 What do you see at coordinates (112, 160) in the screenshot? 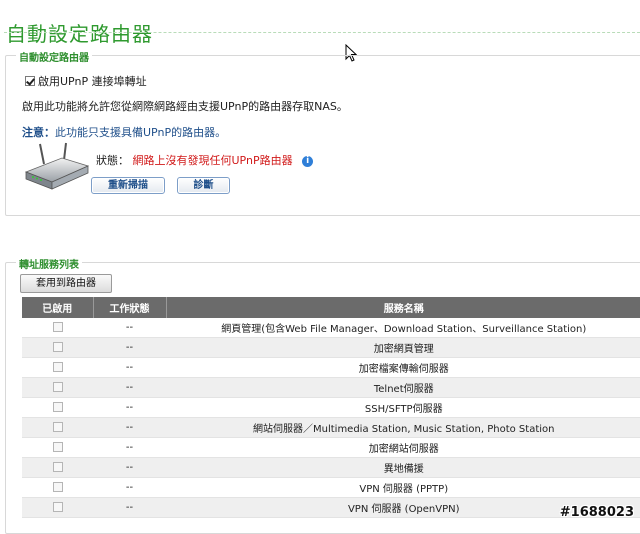
I see `status-label: 狀態：` at bounding box center [112, 160].